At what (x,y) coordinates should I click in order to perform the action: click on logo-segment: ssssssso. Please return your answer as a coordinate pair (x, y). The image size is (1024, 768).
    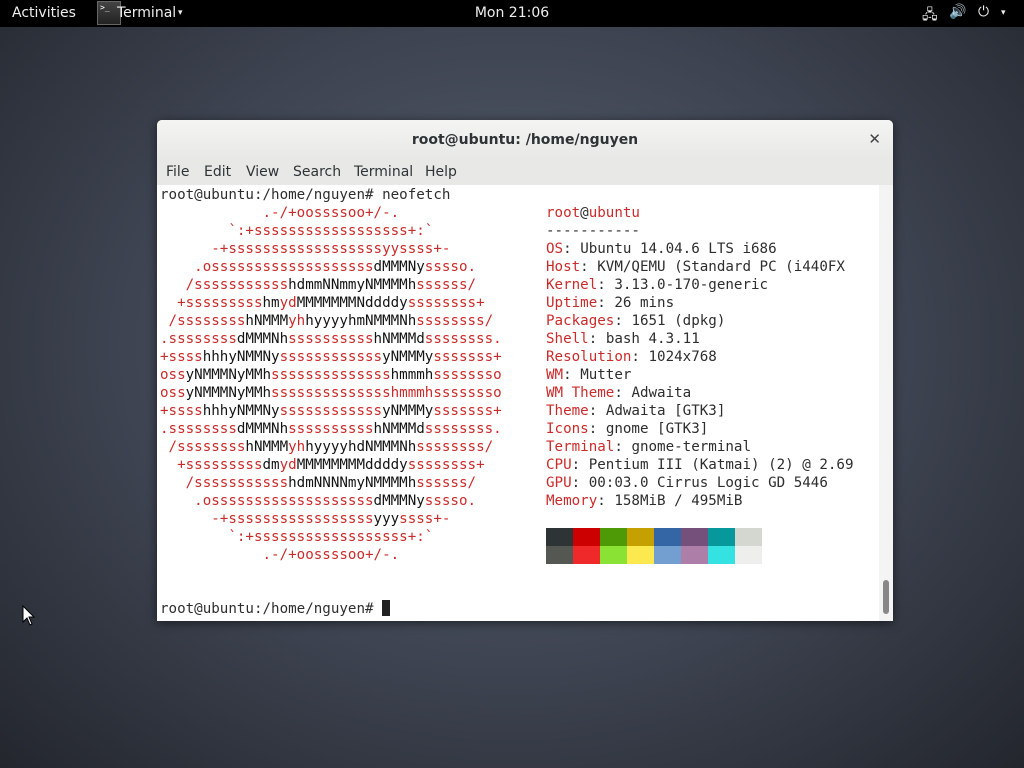
    Looking at the image, I should click on (467, 375).